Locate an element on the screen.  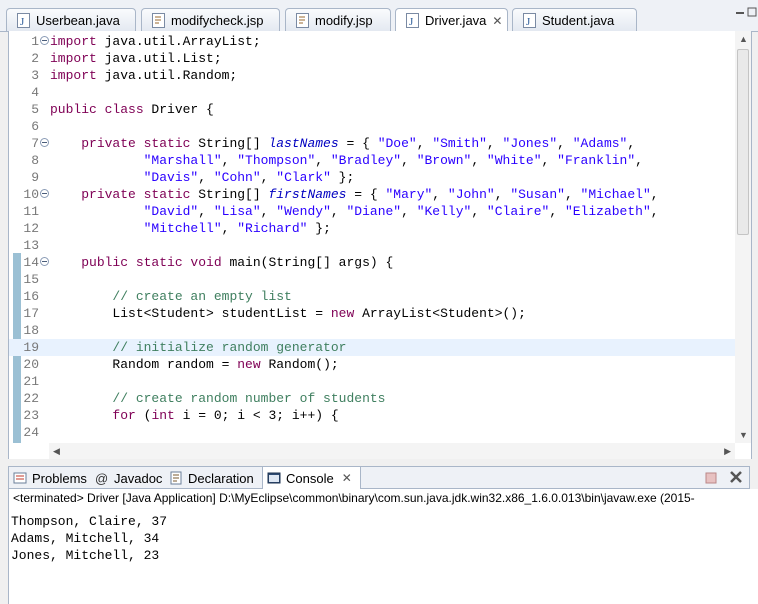
code-line: 12 "Mitchell", "Richard" }; is located at coordinates (177, 228).